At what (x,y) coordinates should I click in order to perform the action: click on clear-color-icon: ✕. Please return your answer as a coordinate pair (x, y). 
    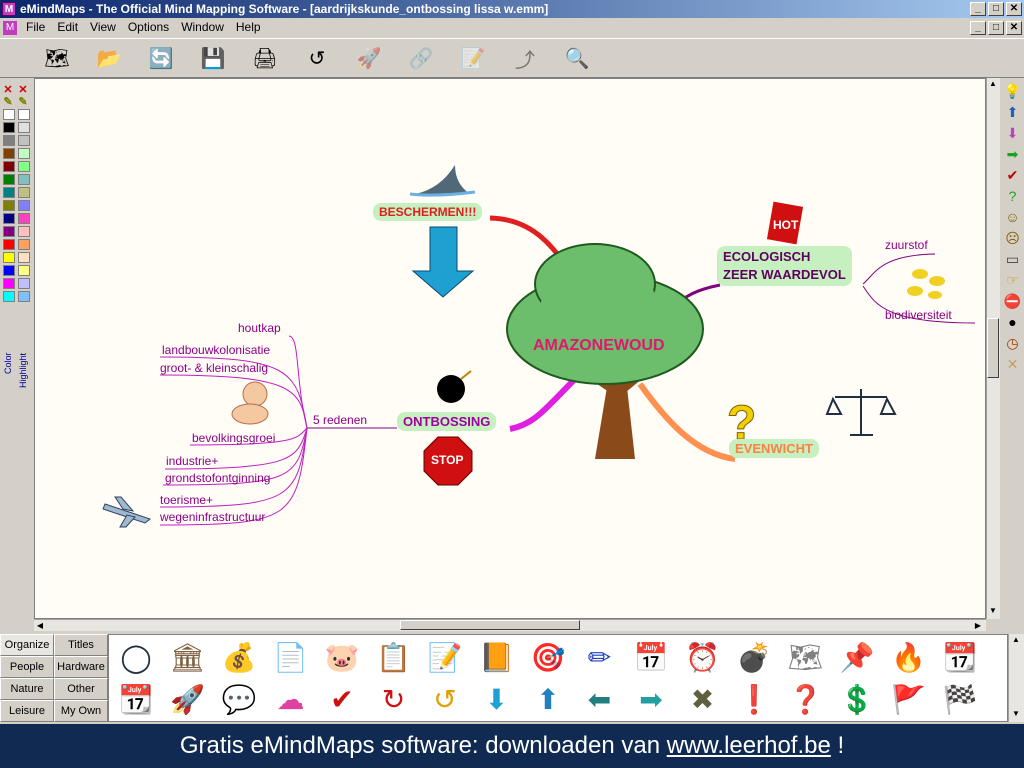
    Looking at the image, I should click on (8, 90).